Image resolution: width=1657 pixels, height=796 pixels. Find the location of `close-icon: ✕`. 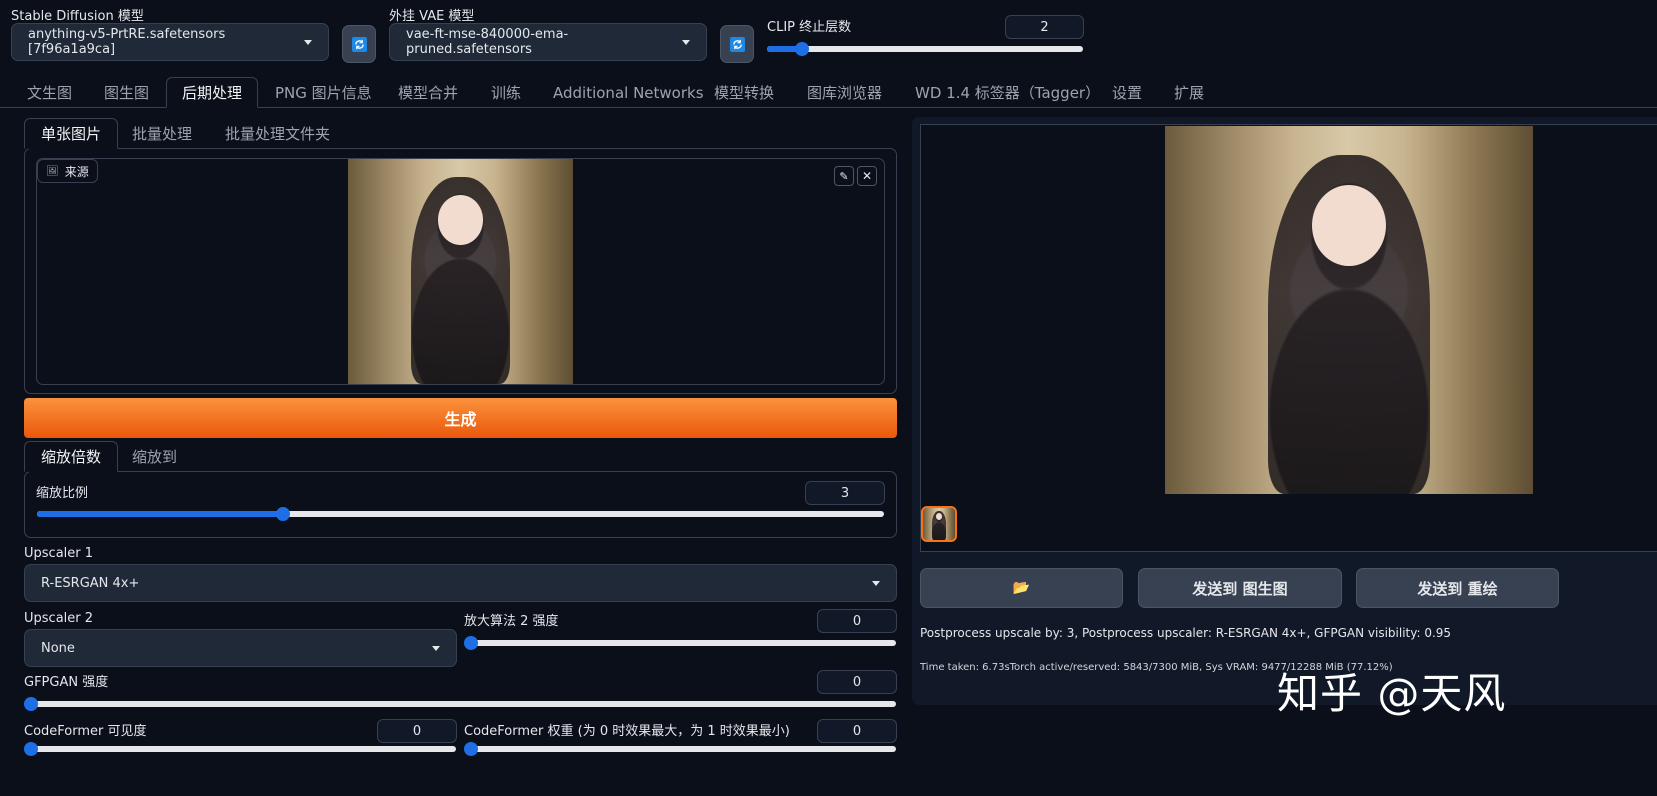

close-icon: ✕ is located at coordinates (867, 176).